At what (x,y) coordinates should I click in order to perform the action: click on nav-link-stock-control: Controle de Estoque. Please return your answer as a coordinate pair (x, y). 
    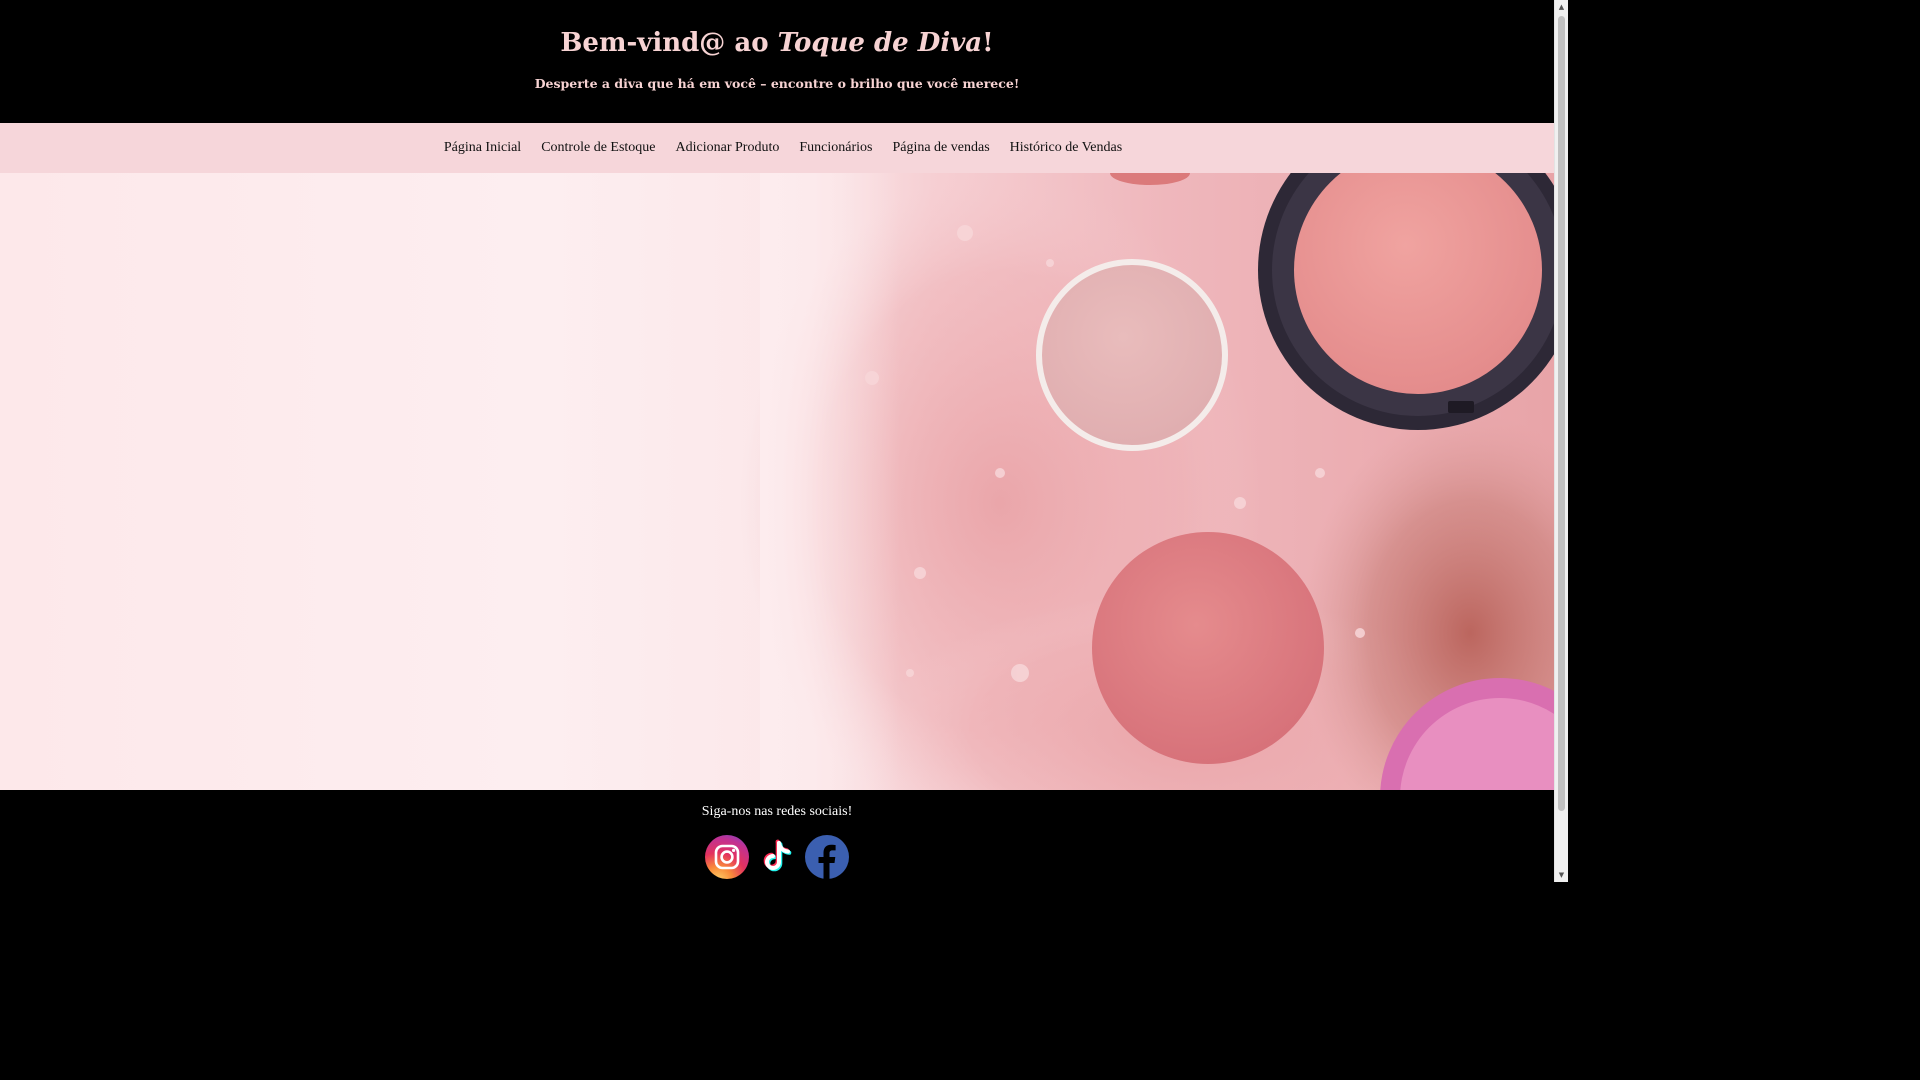
    Looking at the image, I should click on (598, 148).